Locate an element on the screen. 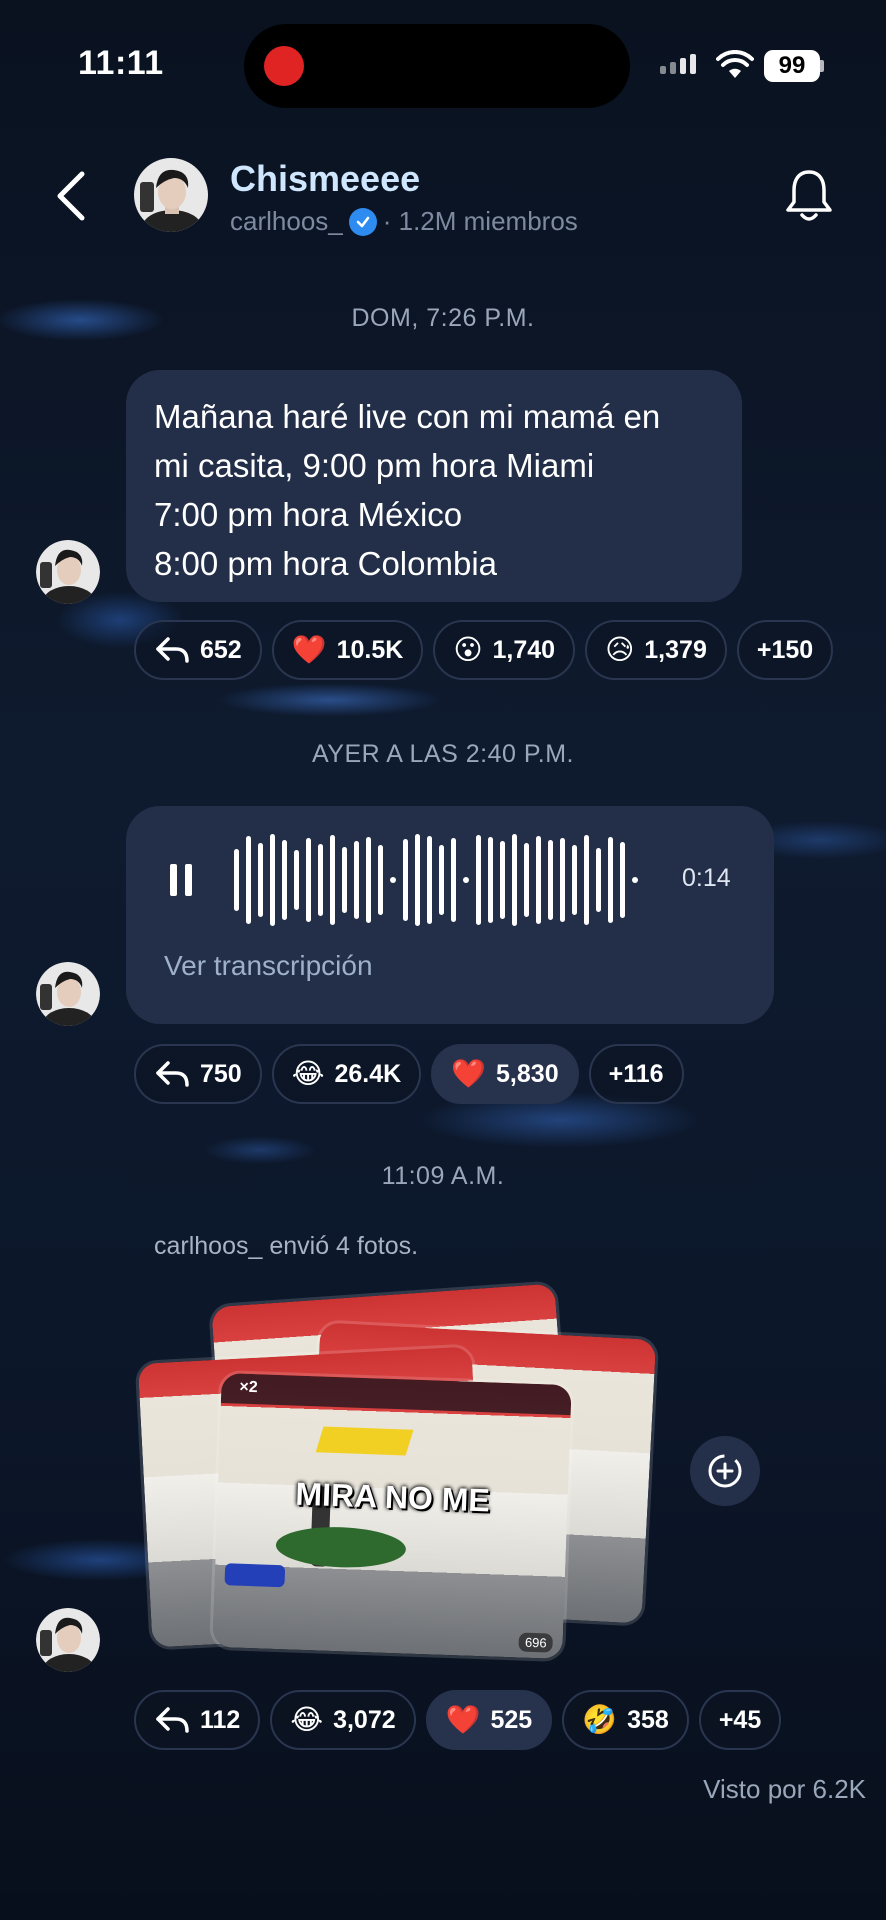 This screenshot has height=1920, width=886. reply-button: 112 is located at coordinates (197, 1720).